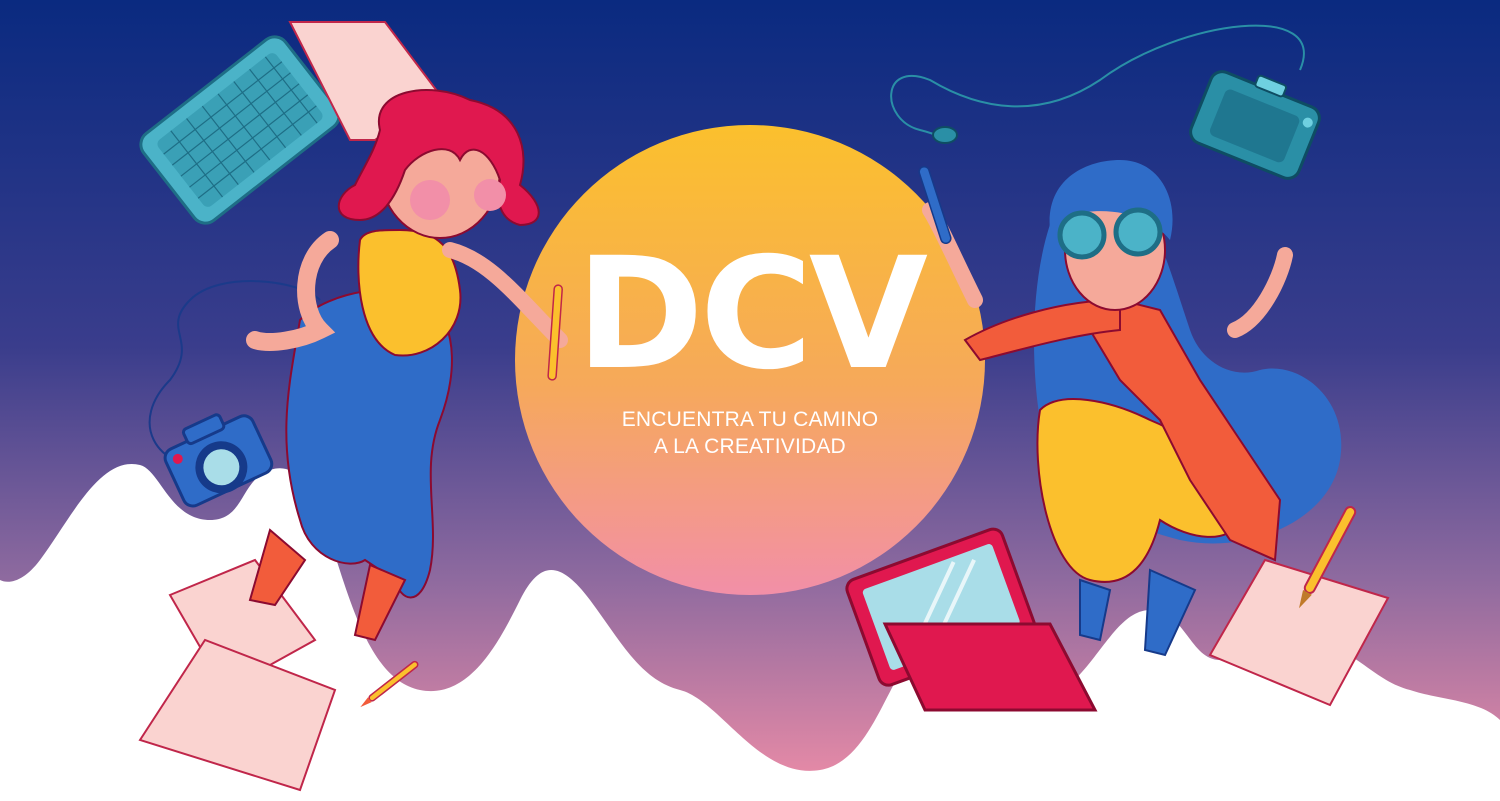 This screenshot has width=1500, height=801. Describe the element at coordinates (237, 715) in the screenshot. I see `paper-sheet` at that location.